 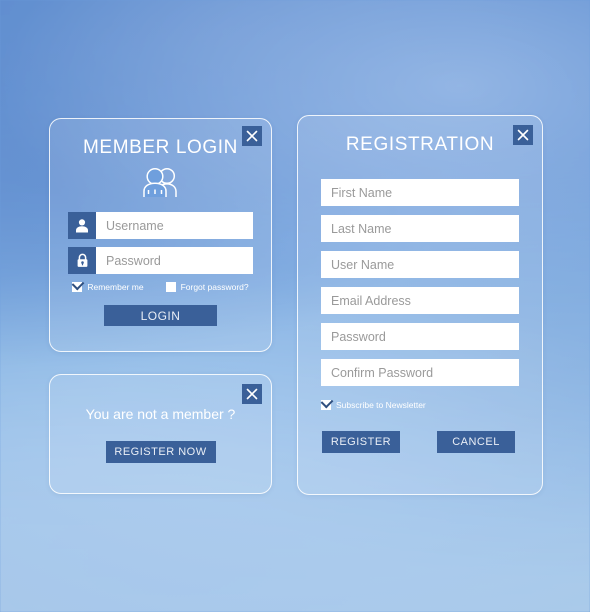 What do you see at coordinates (476, 442) in the screenshot?
I see `cancel-button: CANCEL` at bounding box center [476, 442].